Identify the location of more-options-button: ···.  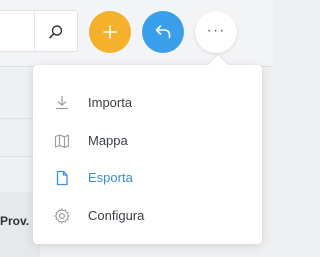
(216, 32).